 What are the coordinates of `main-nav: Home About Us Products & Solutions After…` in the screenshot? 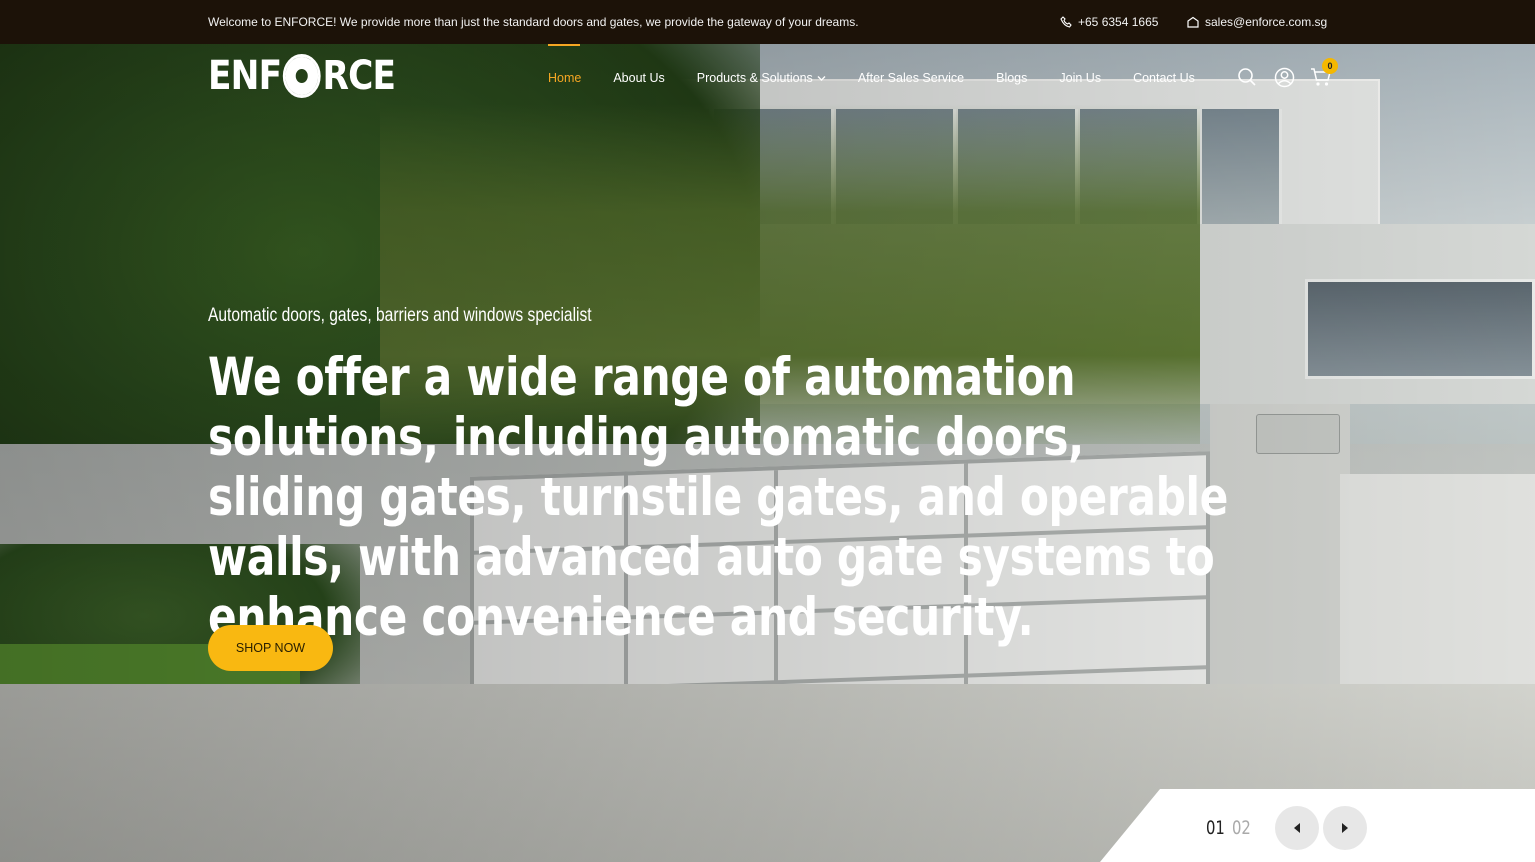 It's located at (871, 64).